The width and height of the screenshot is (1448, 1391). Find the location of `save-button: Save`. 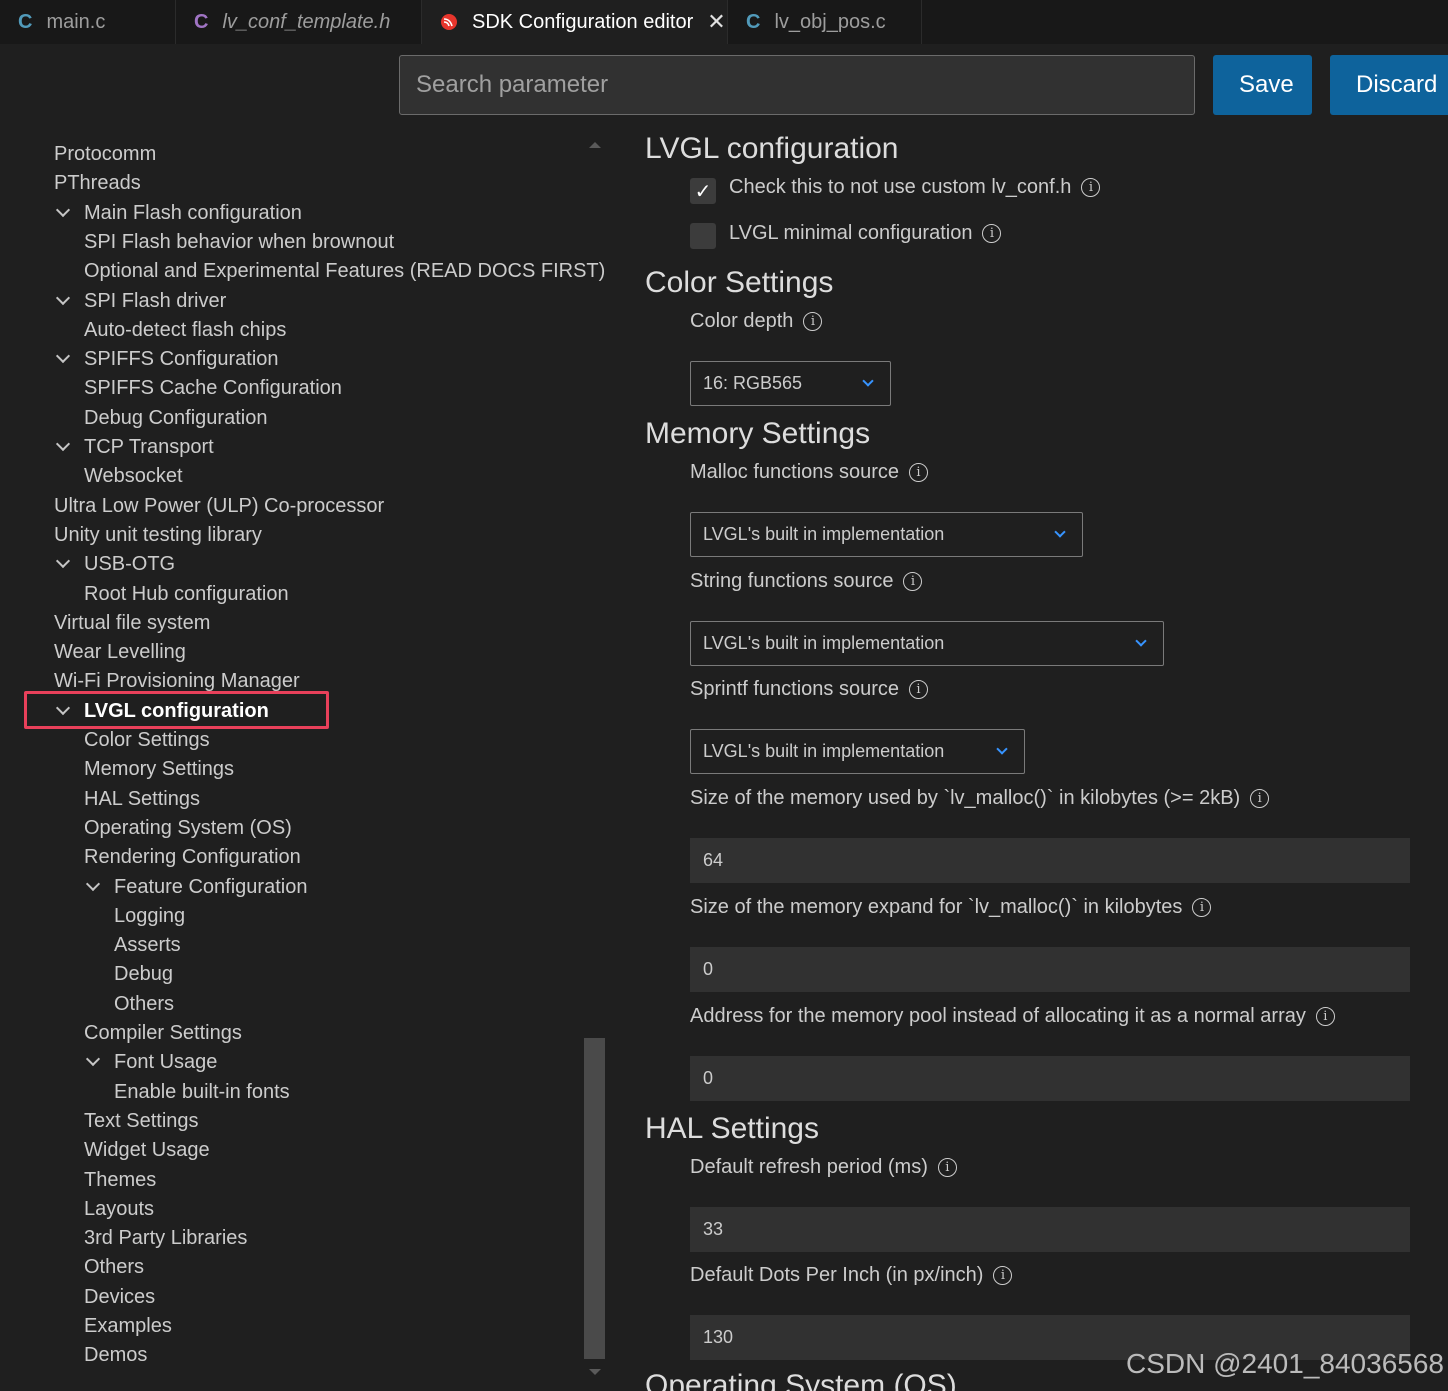

save-button: Save is located at coordinates (1262, 85).